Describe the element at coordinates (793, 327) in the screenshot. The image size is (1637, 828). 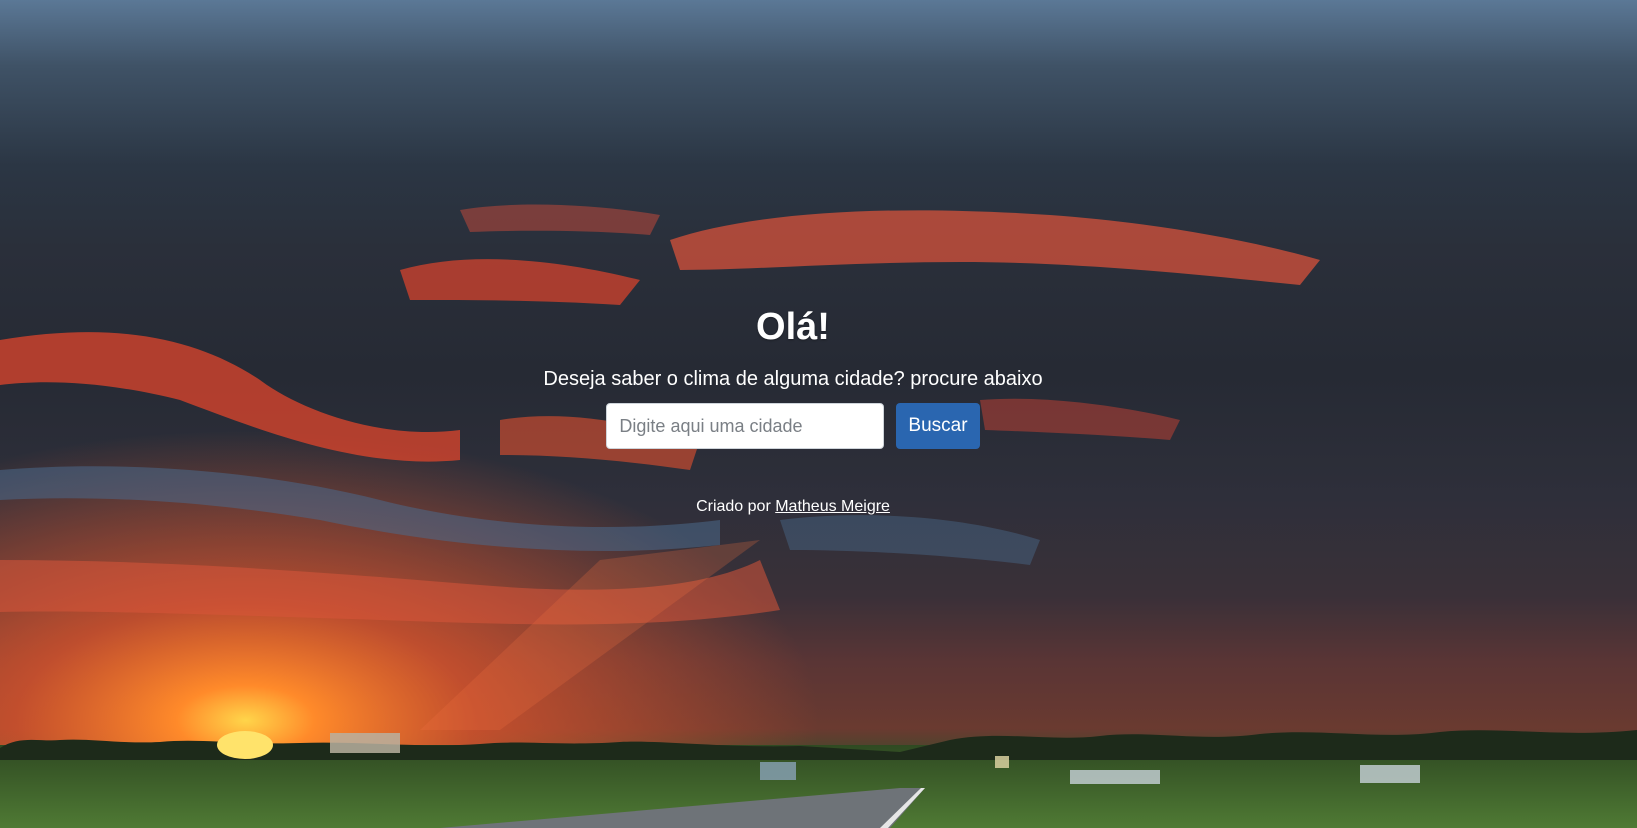
I see `page-title: Olá!` at that location.